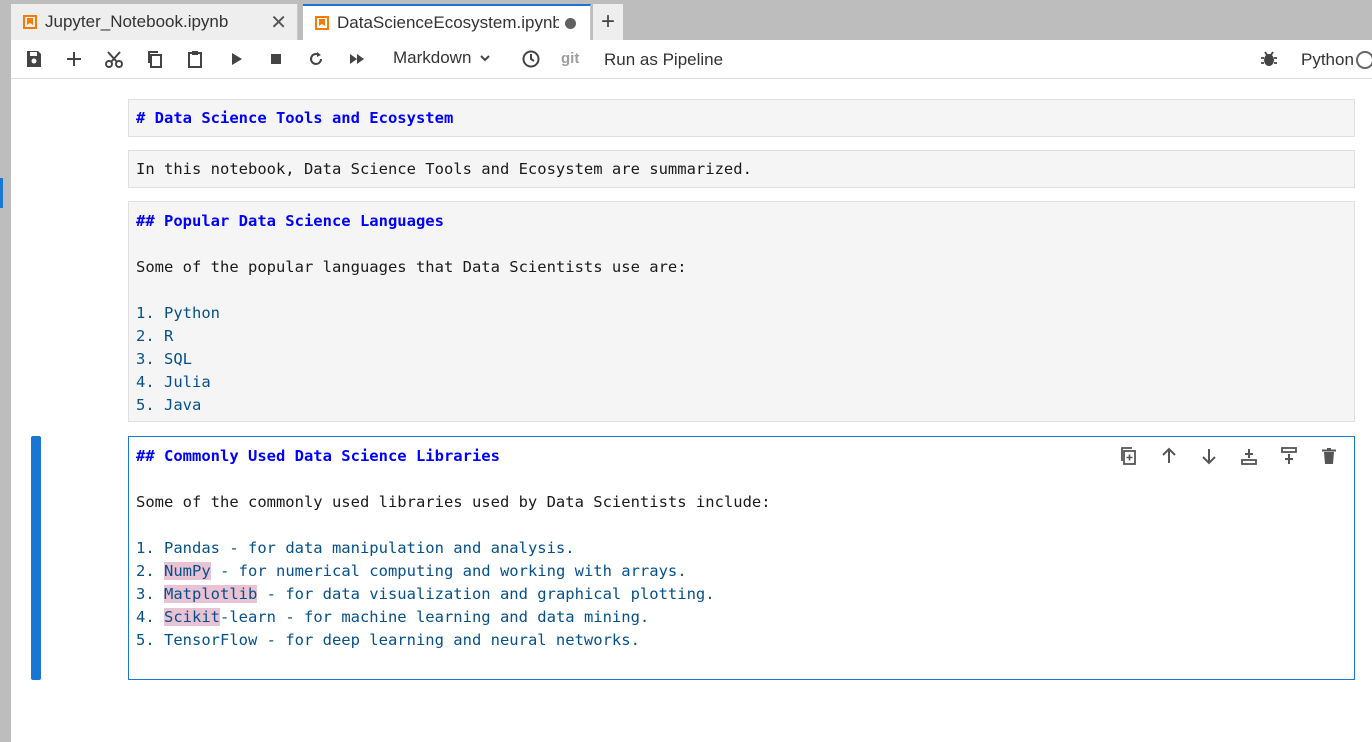 The height and width of the screenshot is (742, 1372). Describe the element at coordinates (155, 336) in the screenshot. I see `list-item: 2. R` at that location.